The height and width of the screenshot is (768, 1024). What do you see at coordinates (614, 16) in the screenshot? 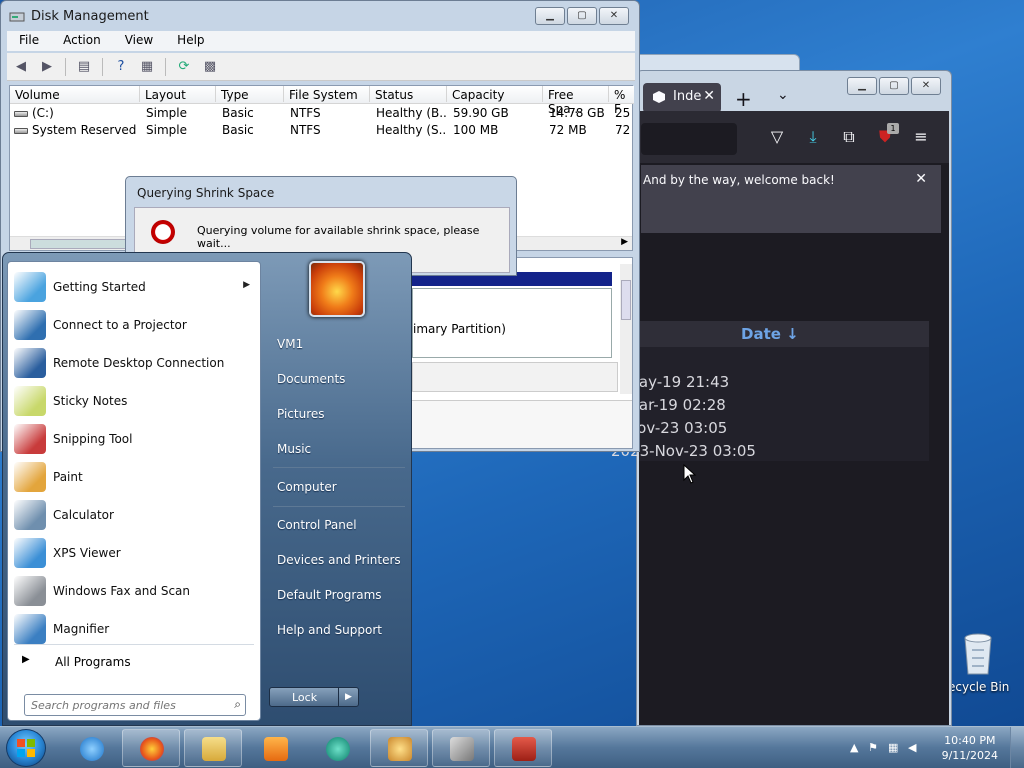
I see `close-button: ✕` at bounding box center [614, 16].